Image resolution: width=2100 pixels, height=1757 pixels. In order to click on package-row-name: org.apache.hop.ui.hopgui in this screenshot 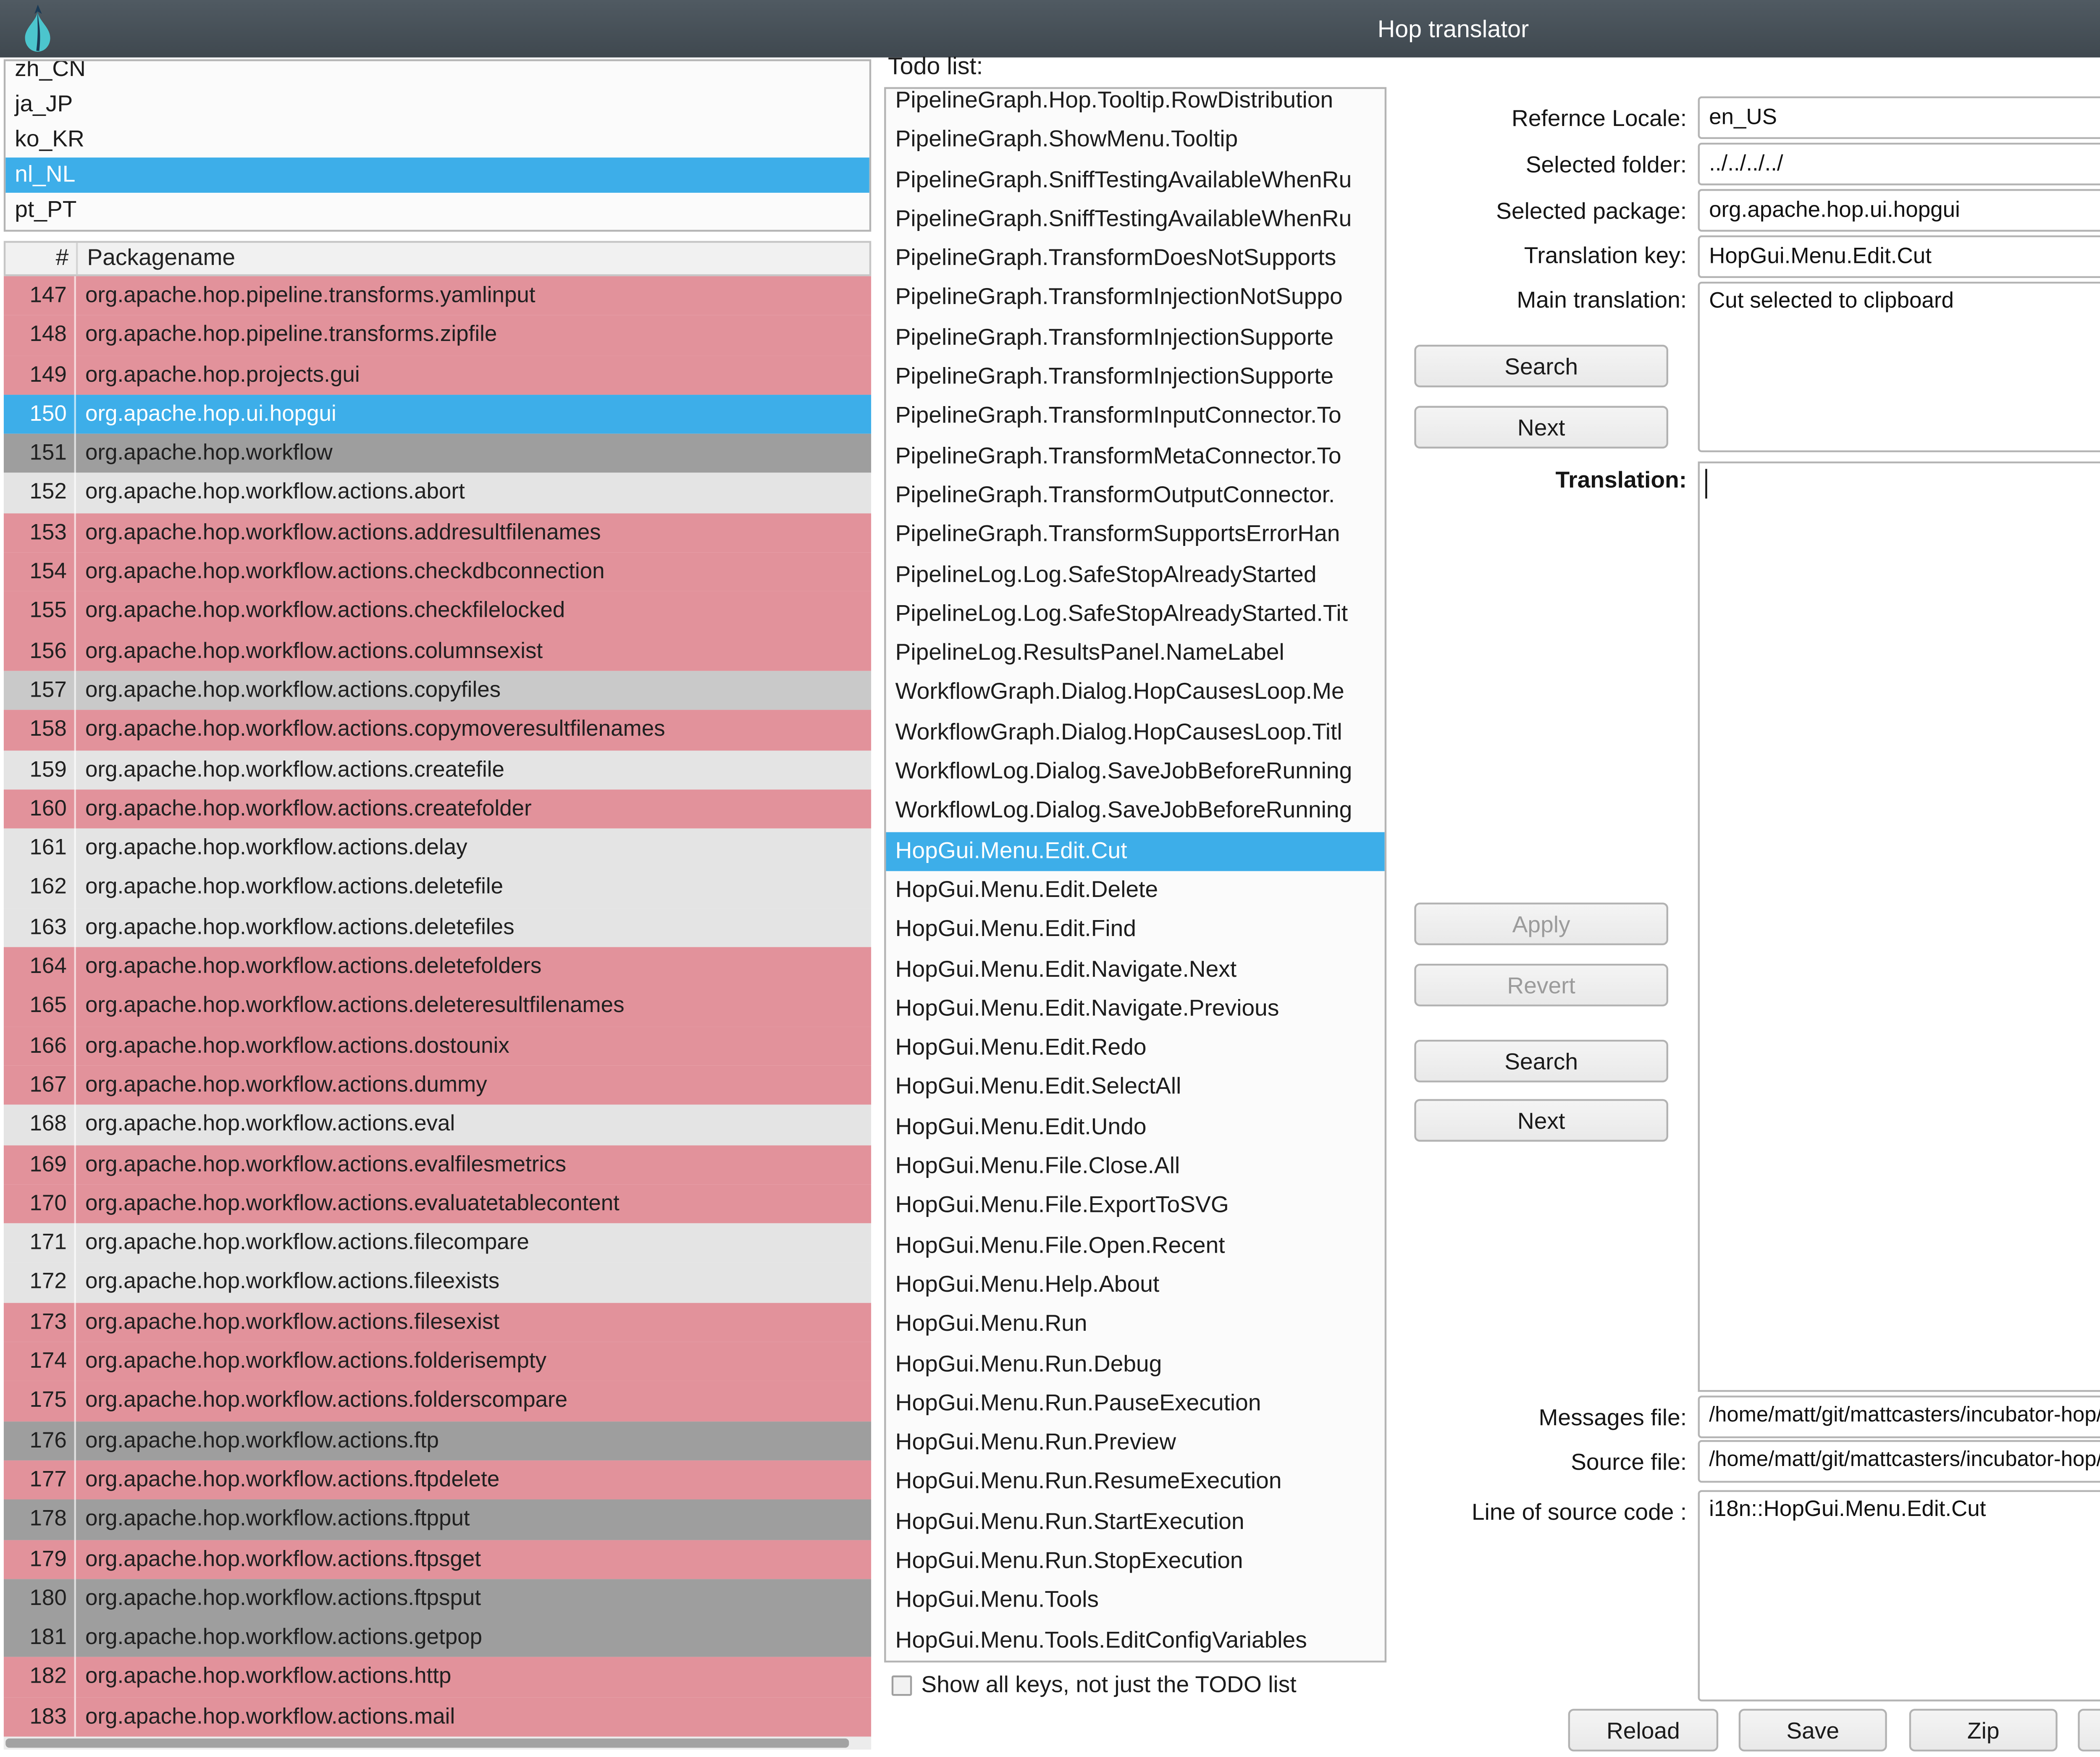, I will do `click(210, 413)`.